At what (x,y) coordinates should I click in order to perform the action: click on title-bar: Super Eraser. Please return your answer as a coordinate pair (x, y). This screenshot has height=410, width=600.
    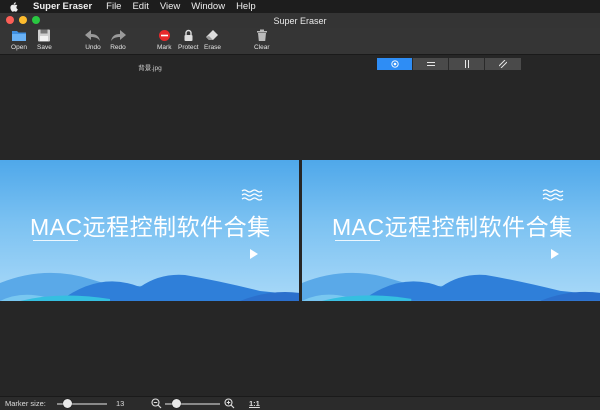
    Looking at the image, I should click on (300, 20).